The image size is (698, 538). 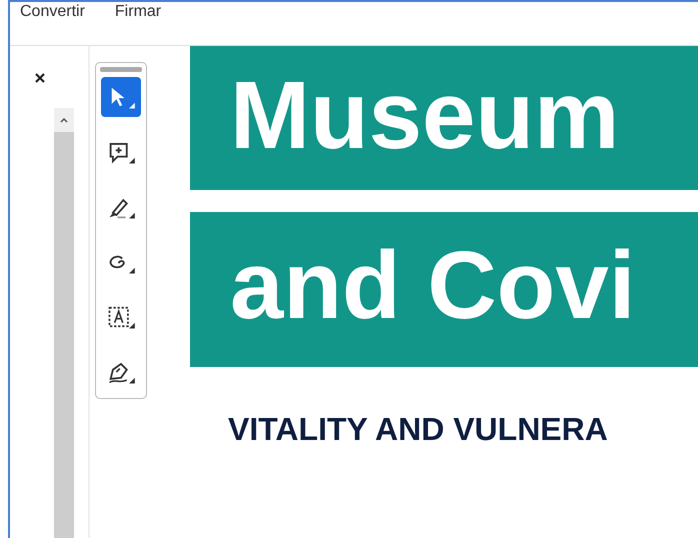 What do you see at coordinates (121, 69) in the screenshot?
I see `drag-handle` at bounding box center [121, 69].